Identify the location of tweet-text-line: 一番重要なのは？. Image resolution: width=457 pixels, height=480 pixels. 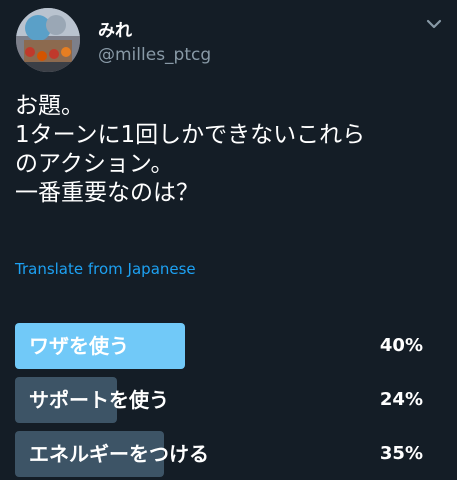
(107, 193).